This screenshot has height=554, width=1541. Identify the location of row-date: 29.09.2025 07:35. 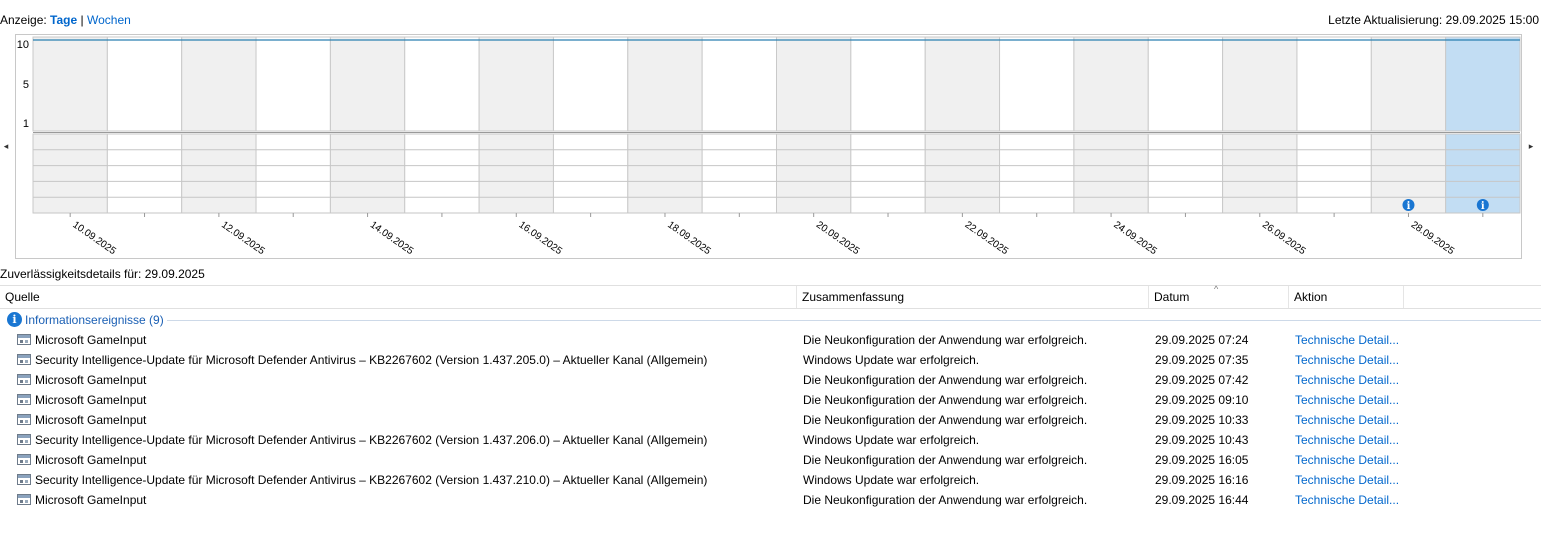
(1202, 360).